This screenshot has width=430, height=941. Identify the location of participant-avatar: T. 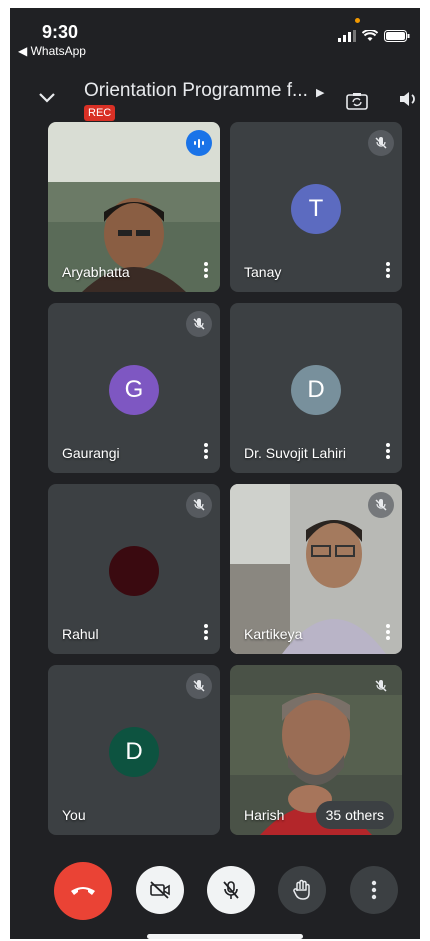
(316, 209).